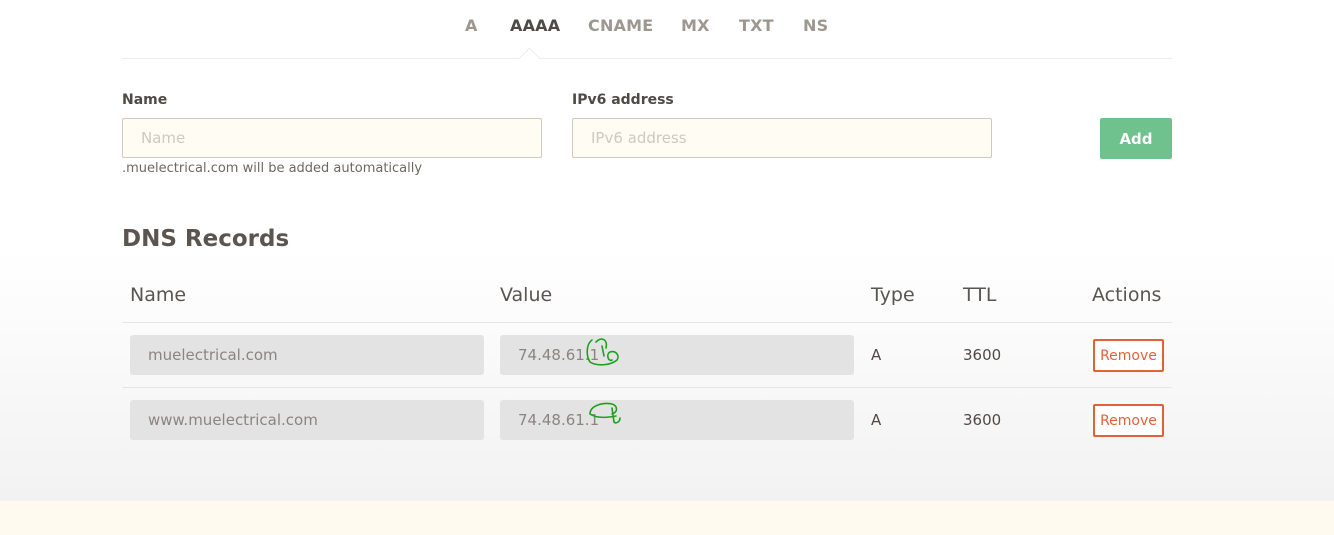 The width and height of the screenshot is (1334, 535). I want to click on add-button: Add, so click(1136, 138).